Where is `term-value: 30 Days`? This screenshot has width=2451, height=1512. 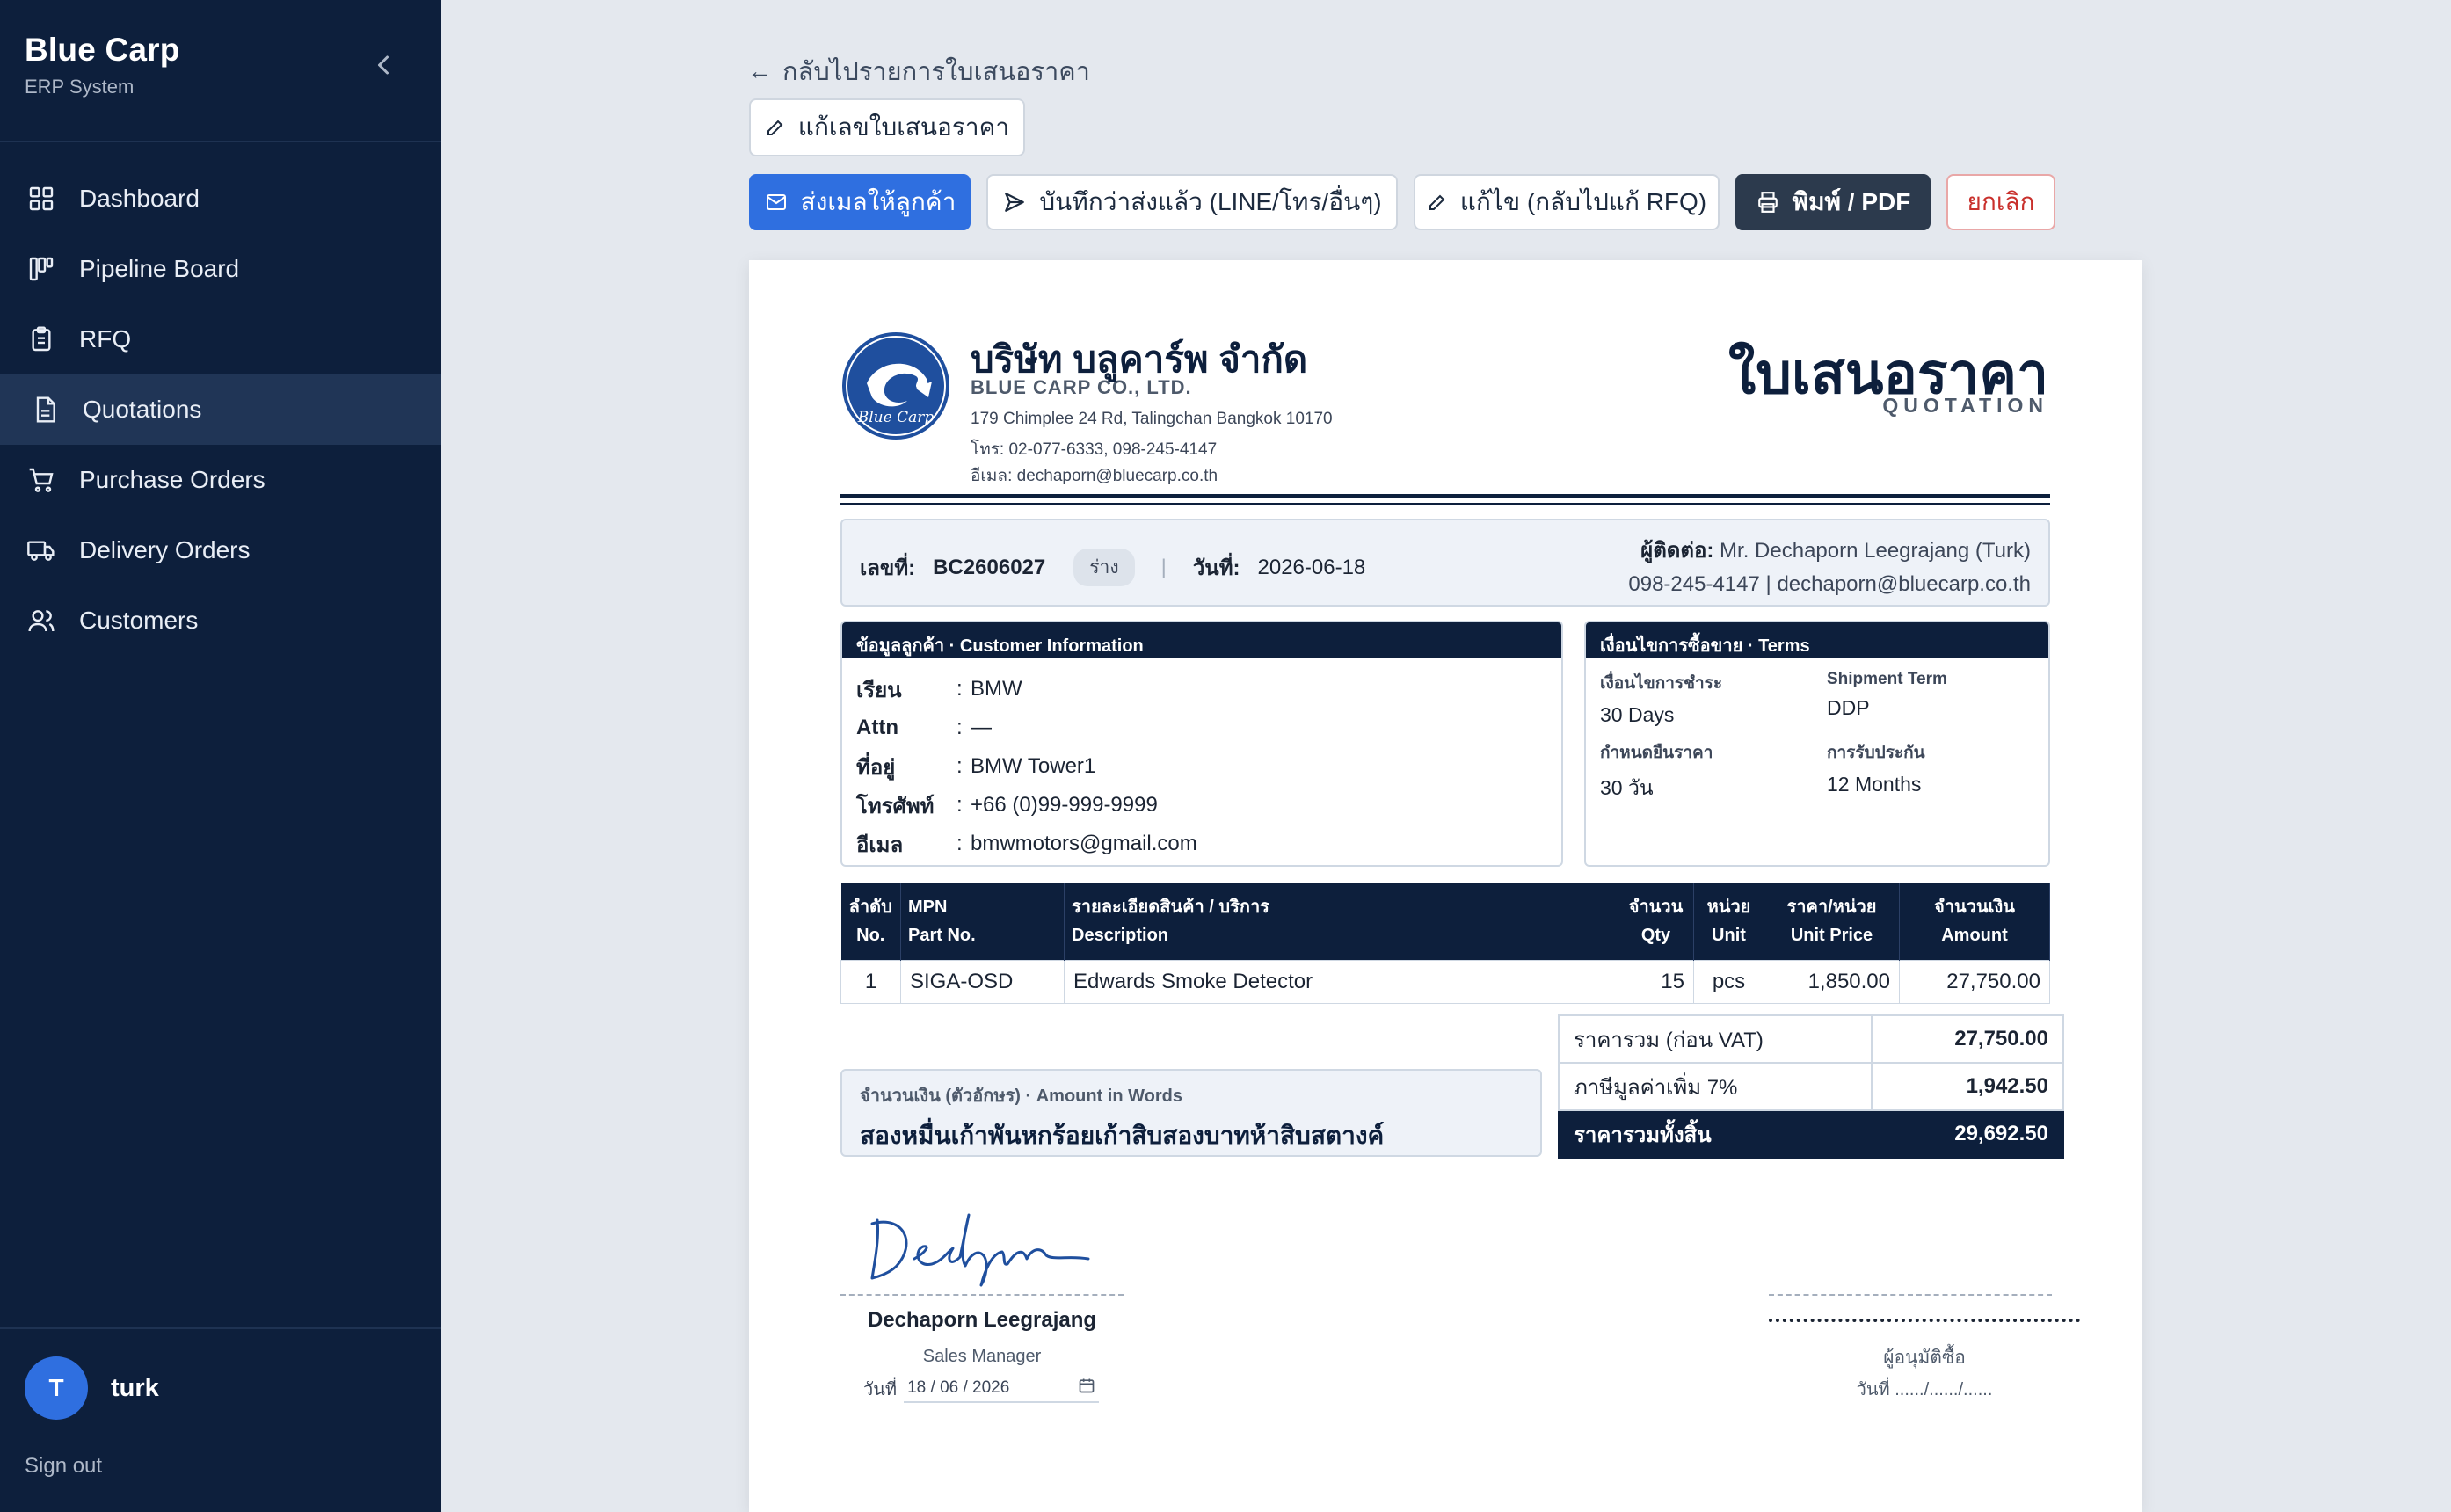
term-value: 30 Days is located at coordinates (1637, 715).